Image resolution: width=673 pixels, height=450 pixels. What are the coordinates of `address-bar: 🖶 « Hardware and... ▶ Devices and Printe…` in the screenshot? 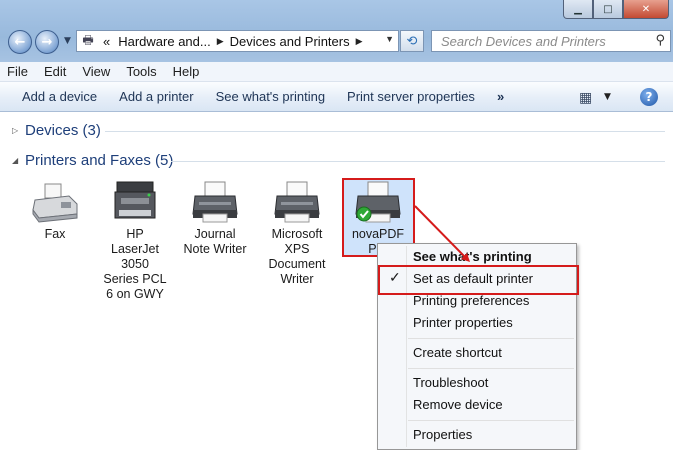 It's located at (237, 41).